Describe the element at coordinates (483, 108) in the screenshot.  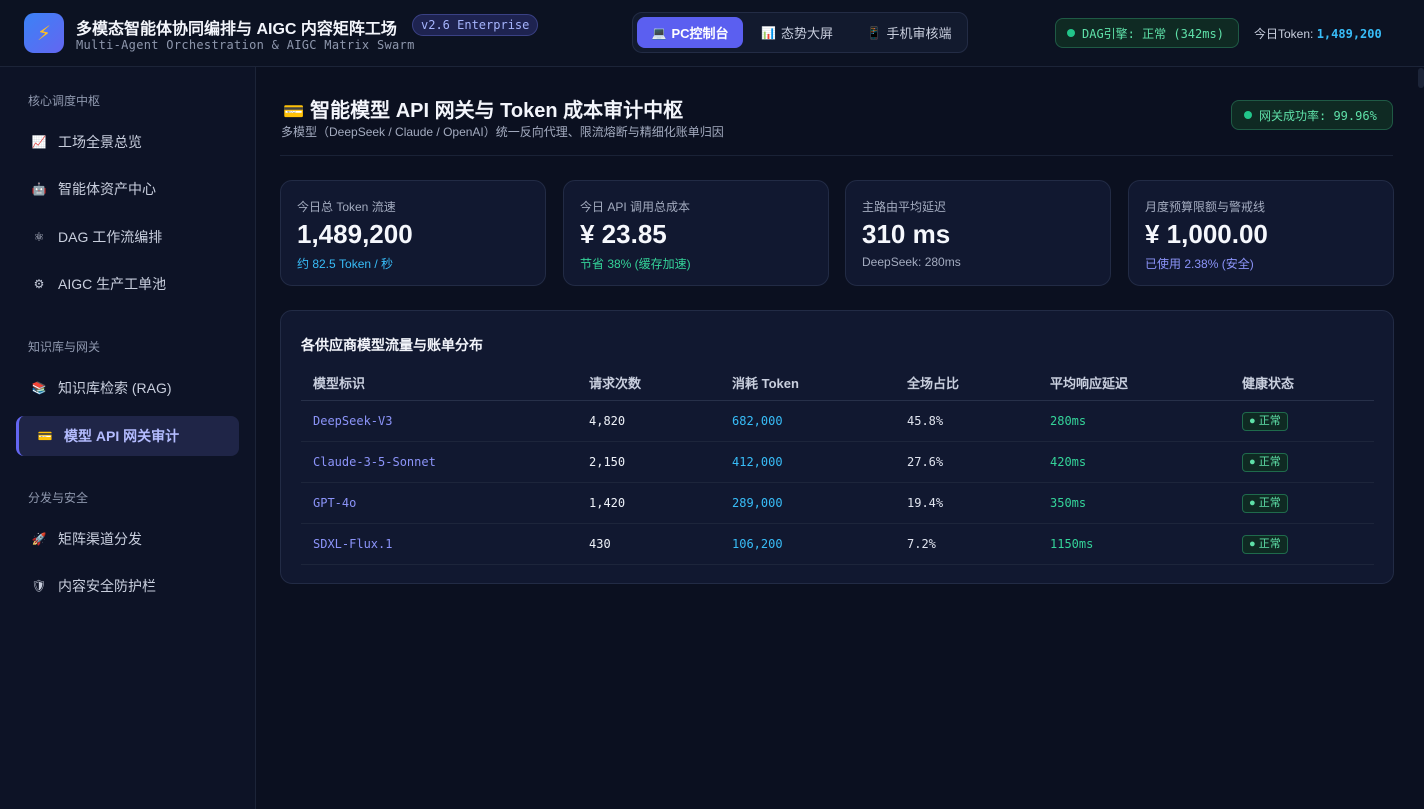
I see `page-title: 💳 智能模型 API 网关与 Token 成本审计中枢` at that location.